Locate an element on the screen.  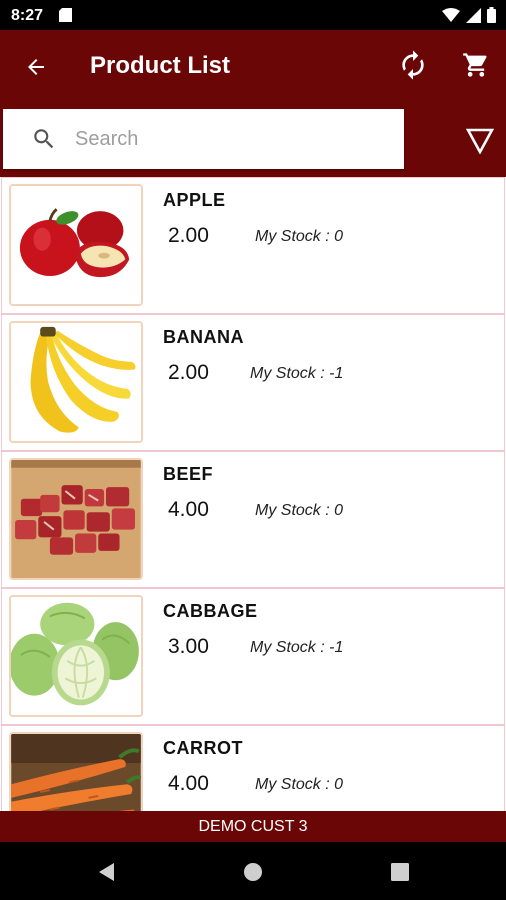
beef-image is located at coordinates (76, 519).